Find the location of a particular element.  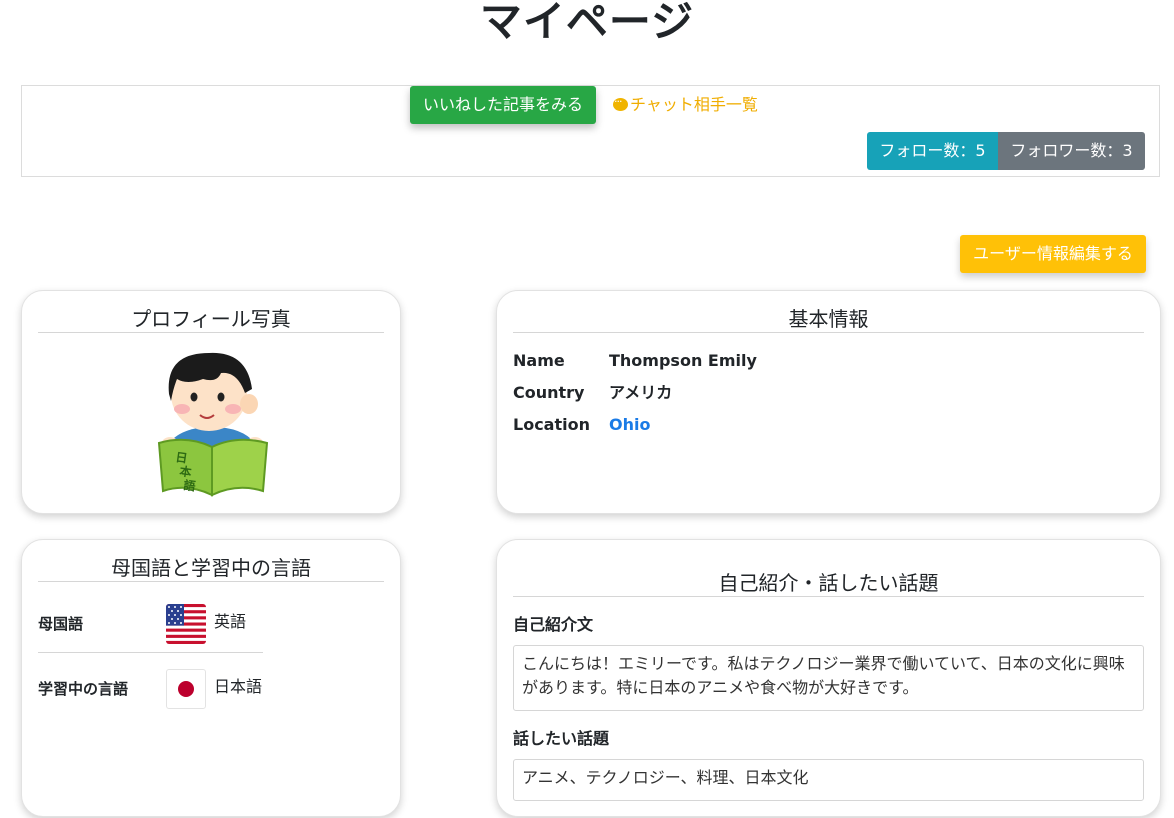

intro-title: 自己紹介・話したい話題 is located at coordinates (828, 583).